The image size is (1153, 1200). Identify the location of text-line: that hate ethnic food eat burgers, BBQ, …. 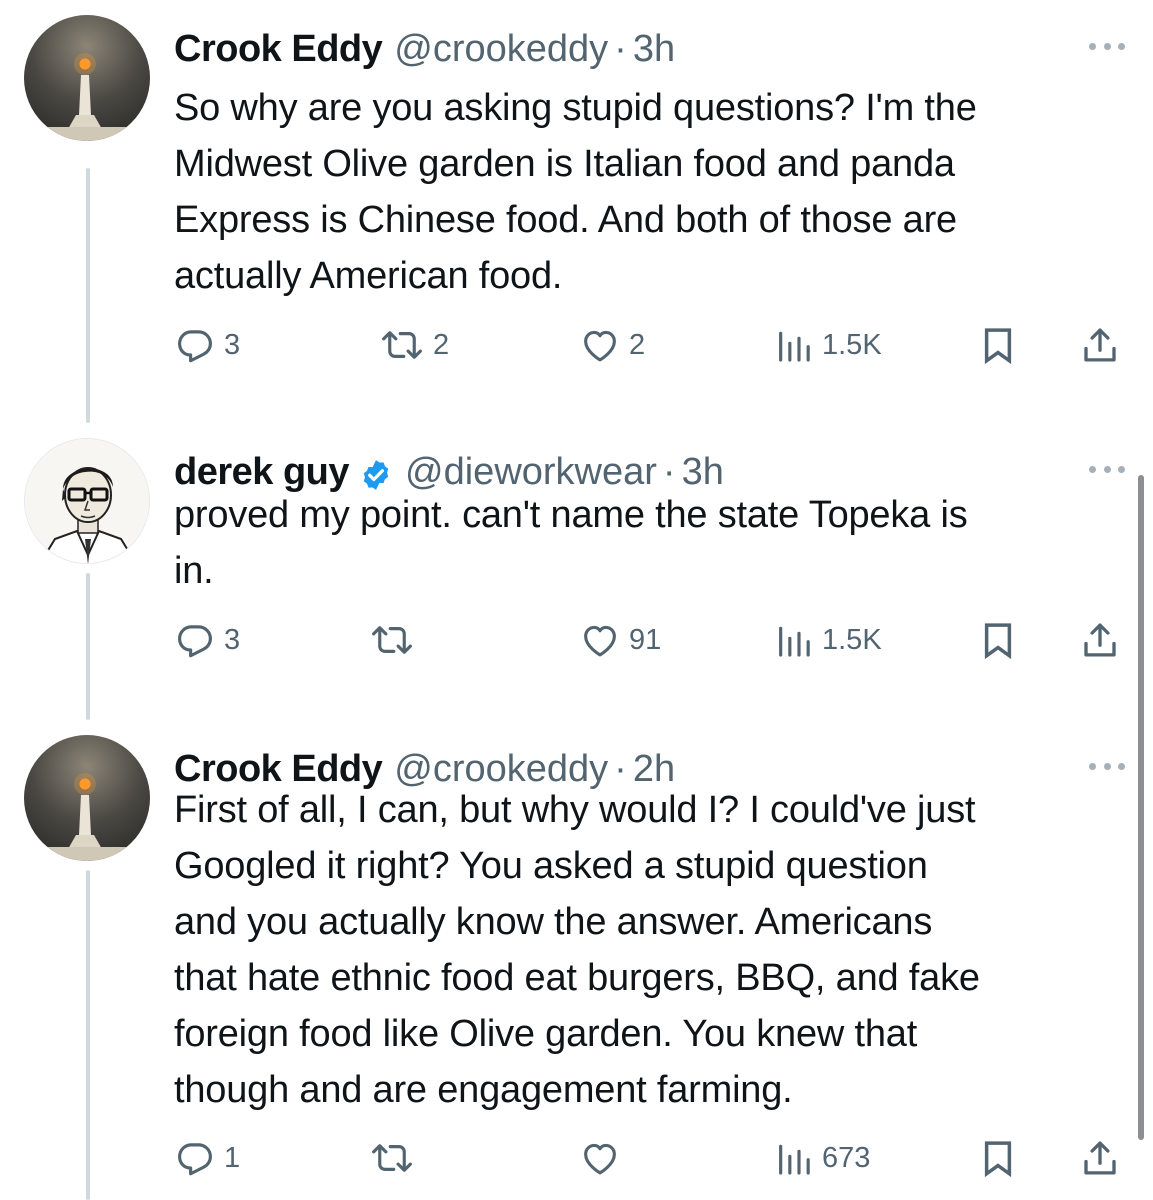
(577, 978).